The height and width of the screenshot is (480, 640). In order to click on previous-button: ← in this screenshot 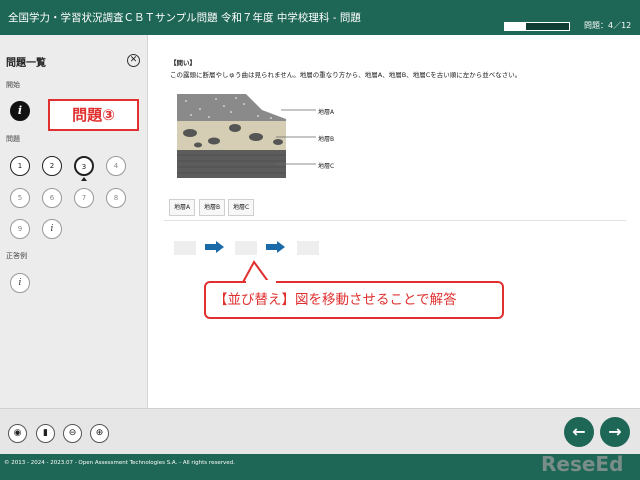, I will do `click(579, 432)`.